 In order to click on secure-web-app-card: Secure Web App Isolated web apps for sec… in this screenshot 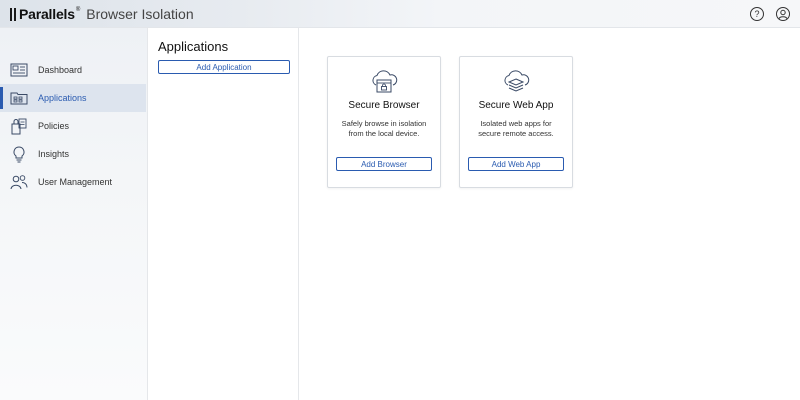, I will do `click(516, 122)`.